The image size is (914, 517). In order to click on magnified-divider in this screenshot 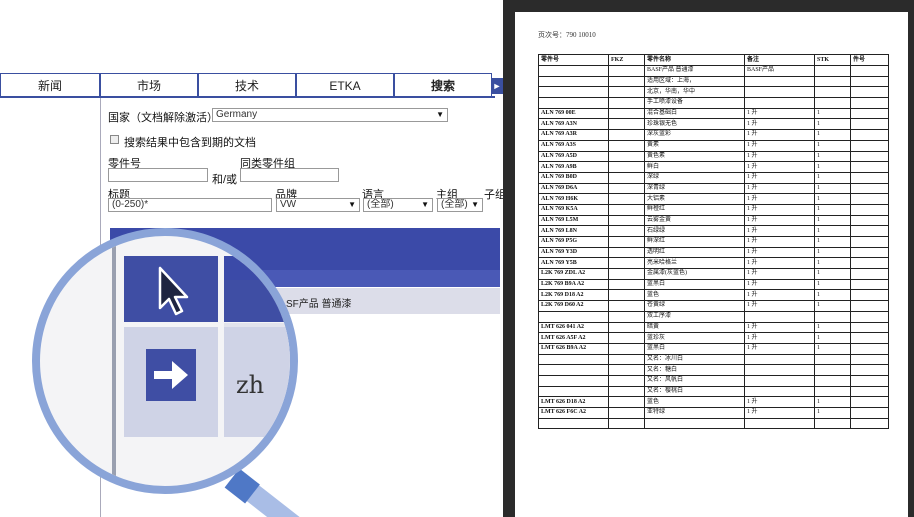, I will do `click(114, 361)`.